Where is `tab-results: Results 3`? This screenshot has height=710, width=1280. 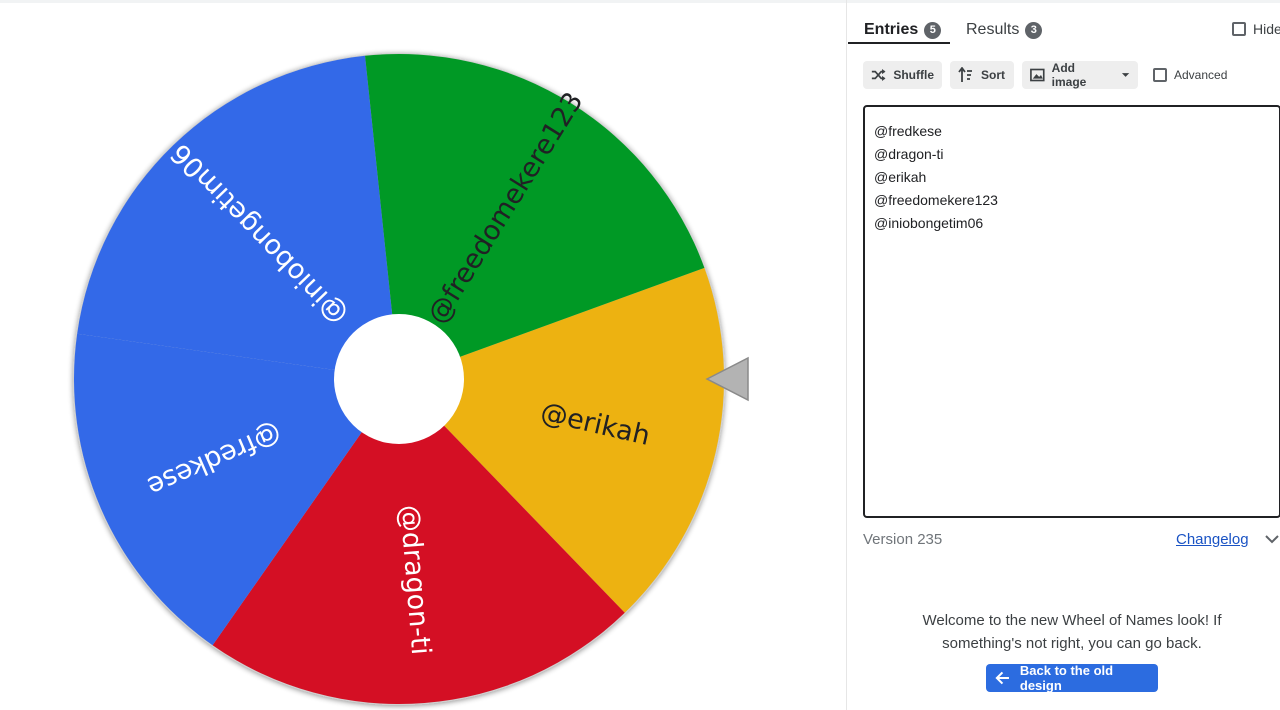
tab-results: Results 3 is located at coordinates (1004, 30).